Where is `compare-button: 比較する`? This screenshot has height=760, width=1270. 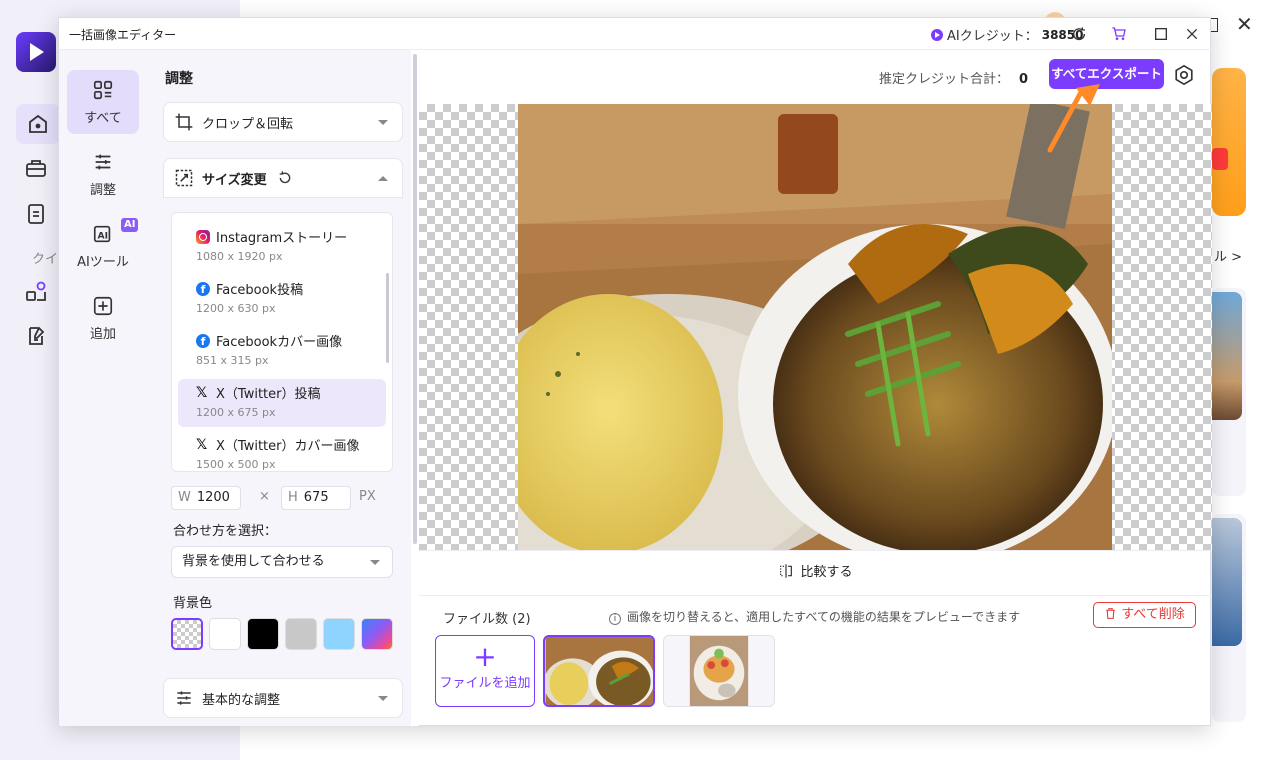 compare-button: 比較する is located at coordinates (815, 573).